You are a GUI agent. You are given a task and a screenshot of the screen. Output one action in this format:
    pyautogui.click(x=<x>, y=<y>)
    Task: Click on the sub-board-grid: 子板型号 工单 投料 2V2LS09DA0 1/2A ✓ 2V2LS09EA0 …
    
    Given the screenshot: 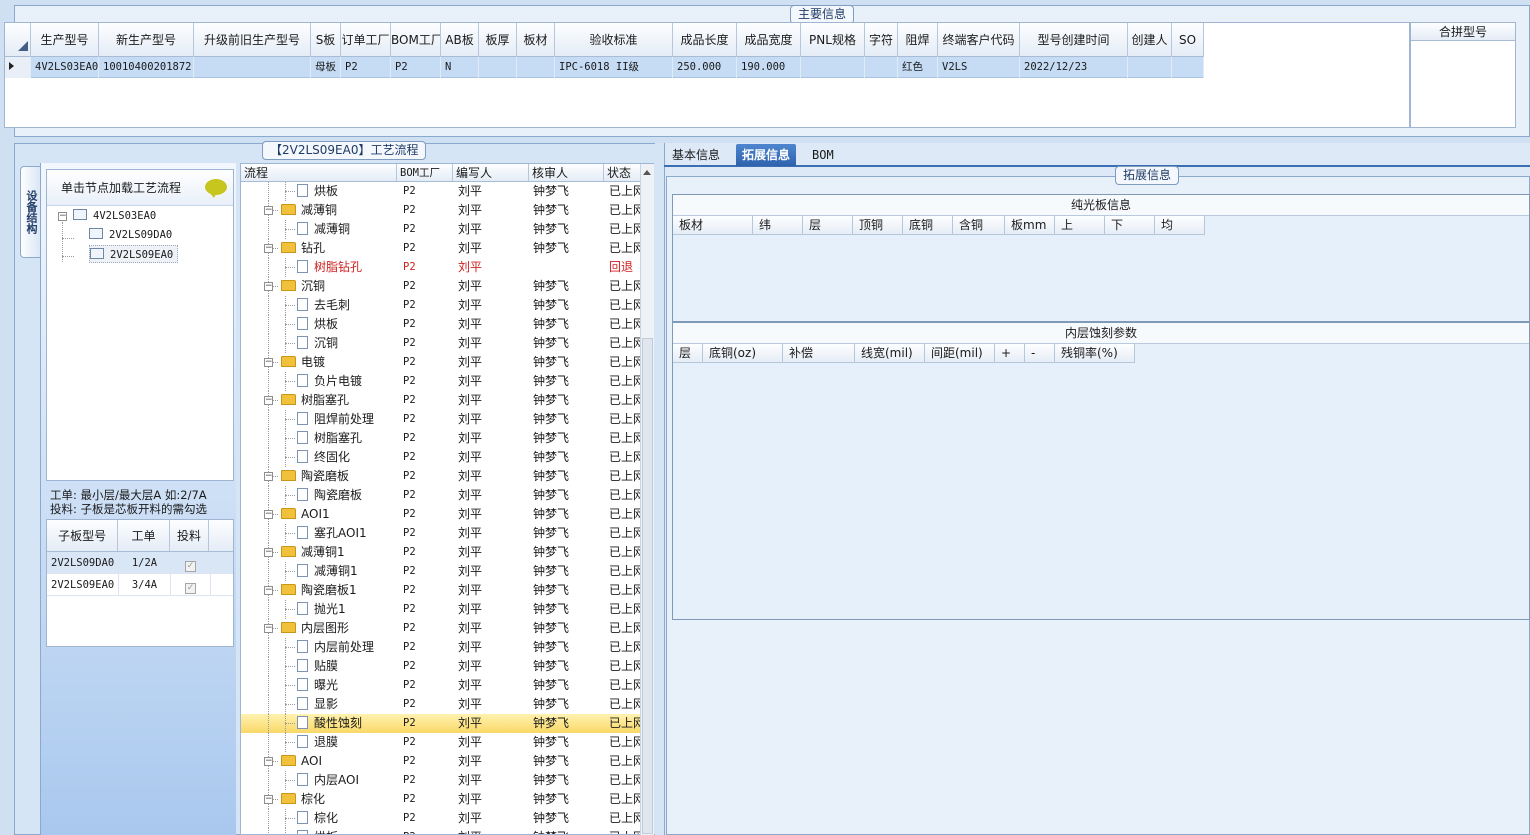 What is the action you would take?
    pyautogui.click(x=140, y=583)
    